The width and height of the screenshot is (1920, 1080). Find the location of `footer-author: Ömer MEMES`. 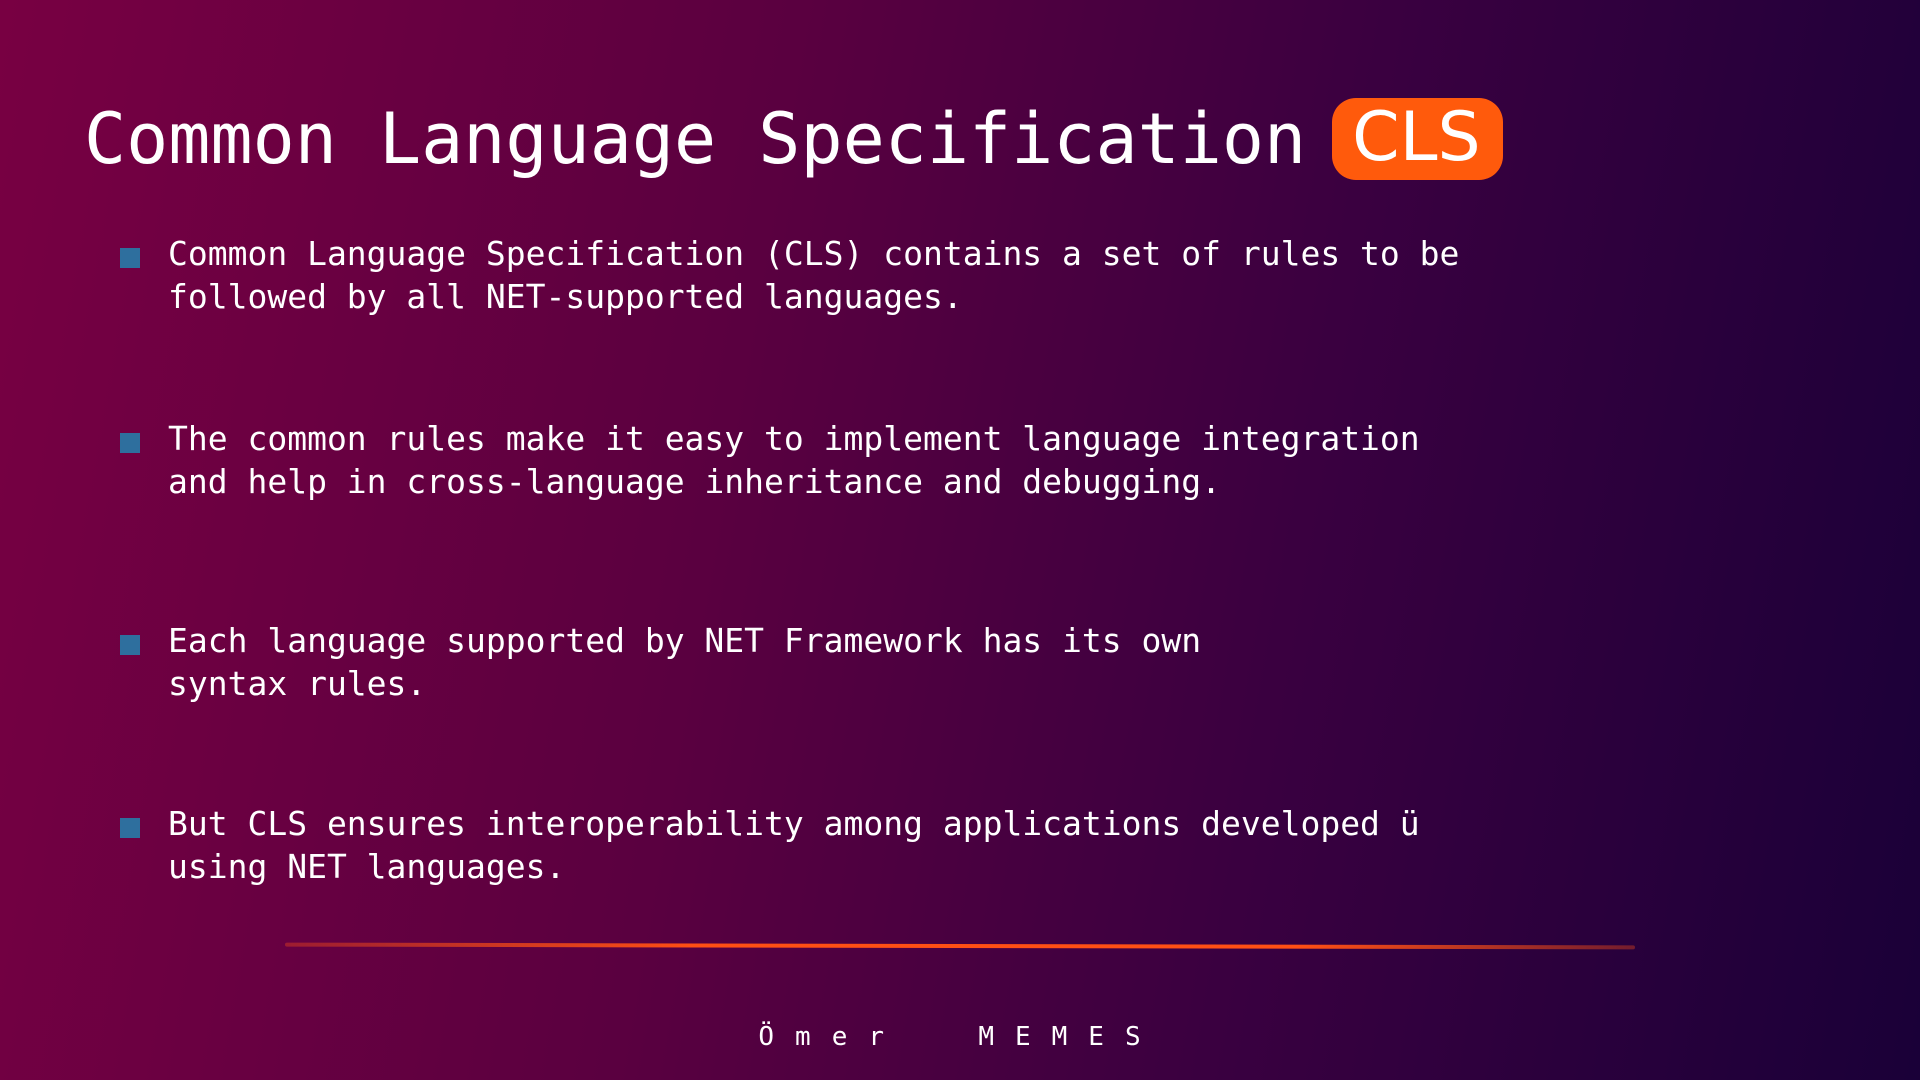

footer-author: Ömer MEMES is located at coordinates (960, 1037).